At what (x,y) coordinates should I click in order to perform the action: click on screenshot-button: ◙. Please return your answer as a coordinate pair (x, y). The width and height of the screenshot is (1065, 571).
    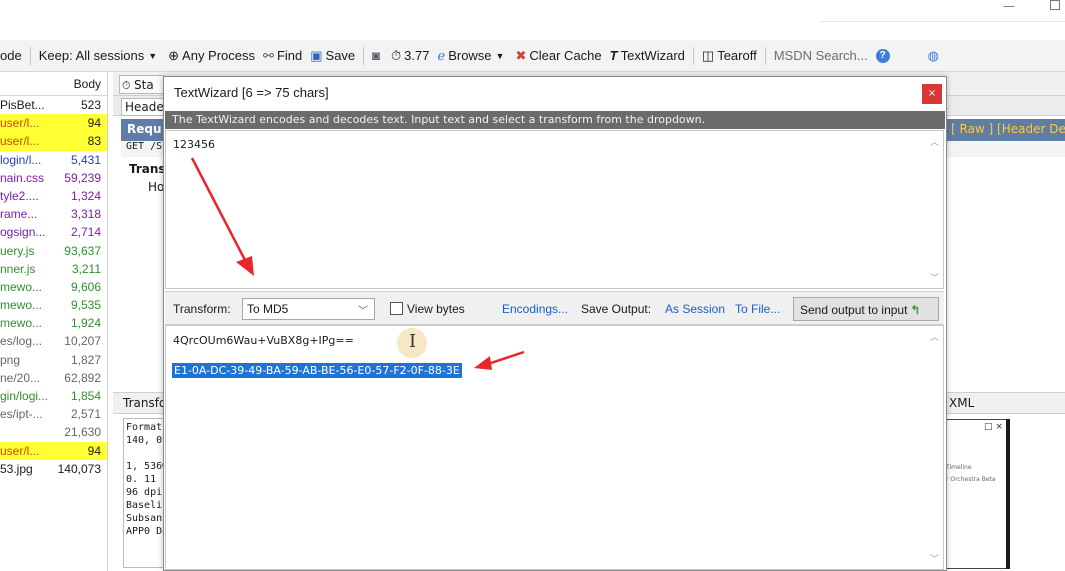
    Looking at the image, I should click on (377, 56).